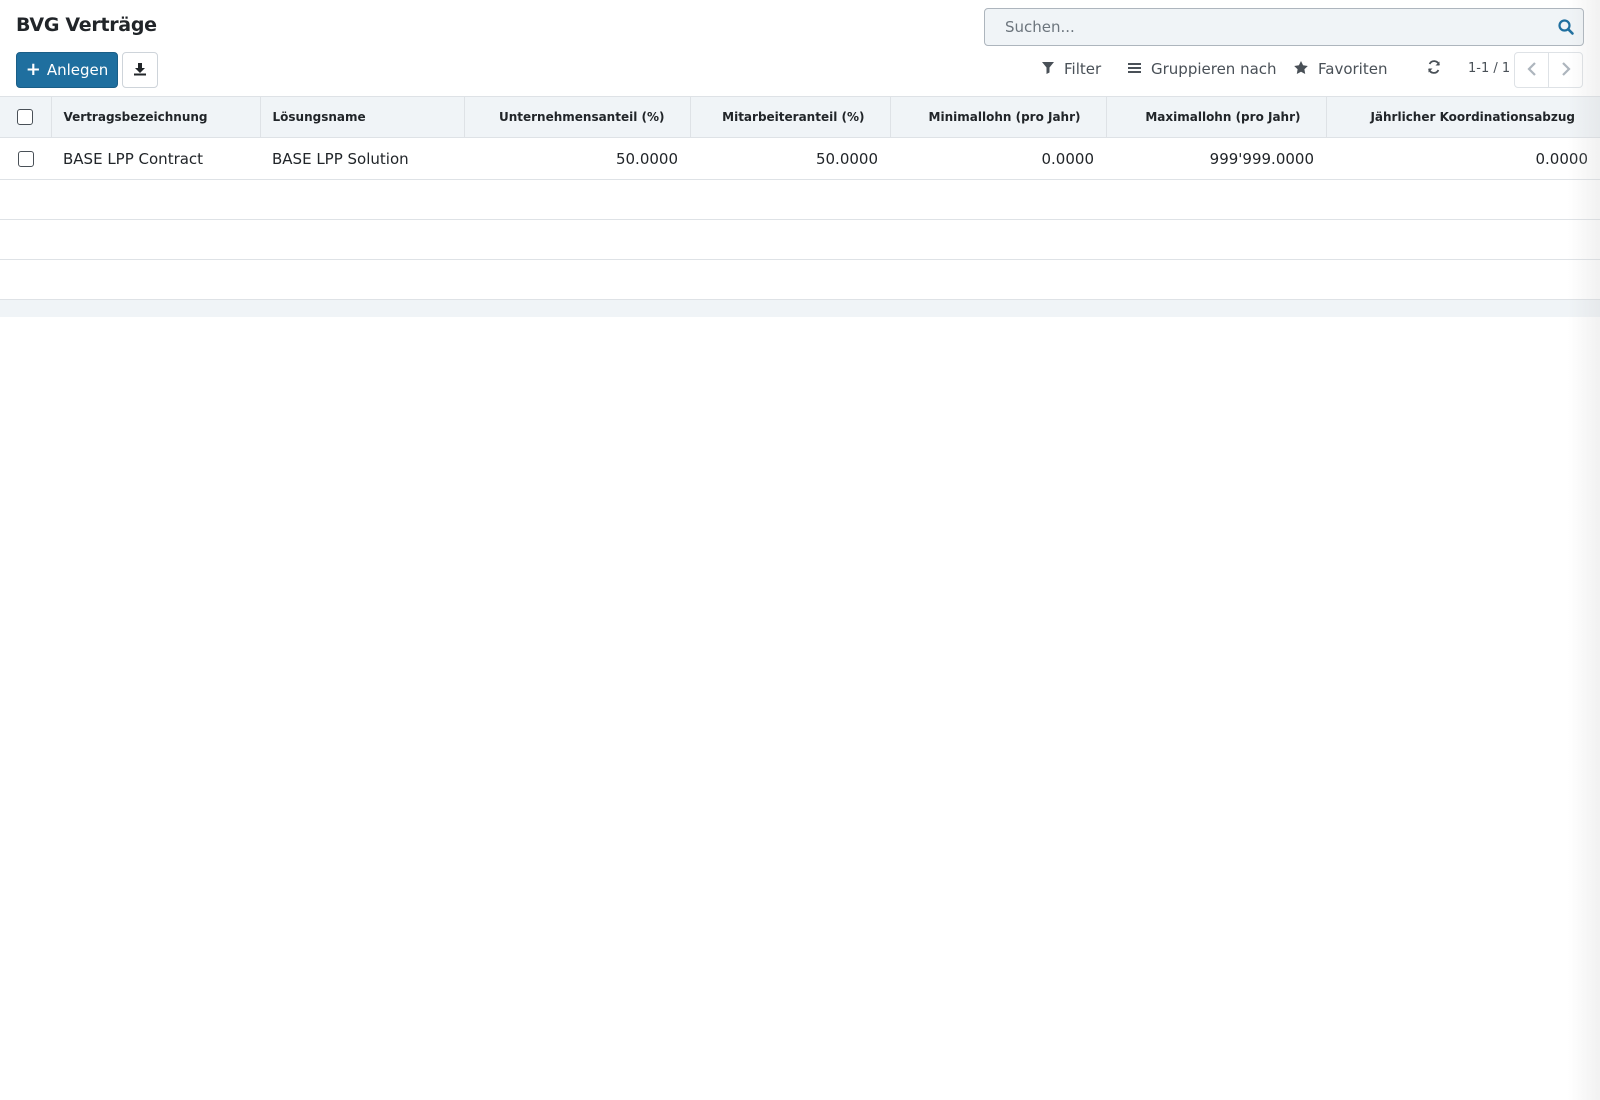 This screenshot has width=1600, height=1100. What do you see at coordinates (1048, 69) in the screenshot?
I see `filter-icon` at bounding box center [1048, 69].